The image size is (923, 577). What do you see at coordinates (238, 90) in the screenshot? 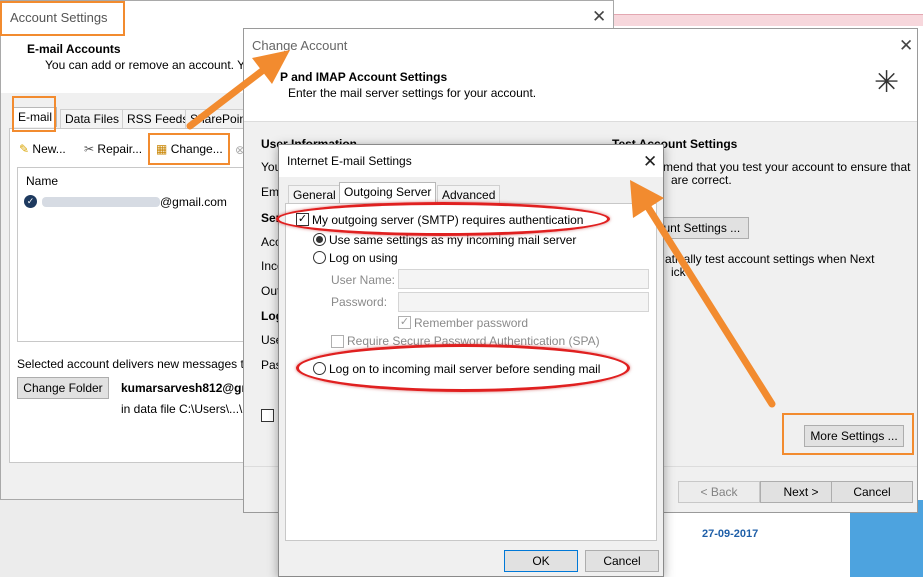
I see `arrow-change-to-window` at bounding box center [238, 90].